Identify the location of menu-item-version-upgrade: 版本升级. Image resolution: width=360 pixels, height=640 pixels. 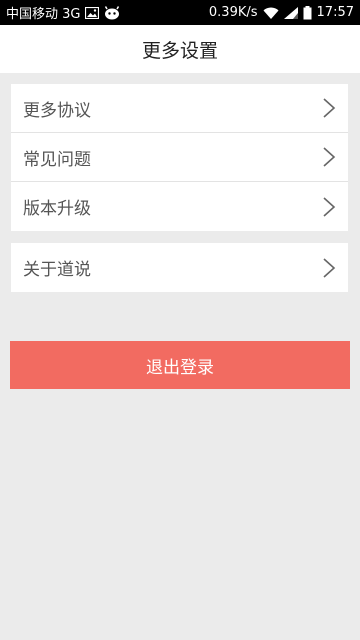
(179, 206).